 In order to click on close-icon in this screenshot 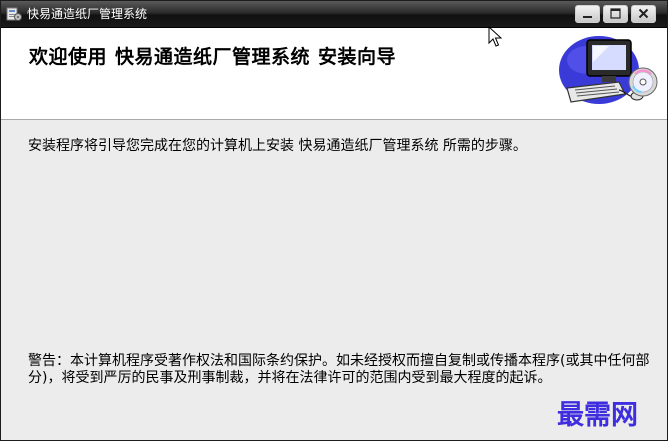, I will do `click(643, 13)`.